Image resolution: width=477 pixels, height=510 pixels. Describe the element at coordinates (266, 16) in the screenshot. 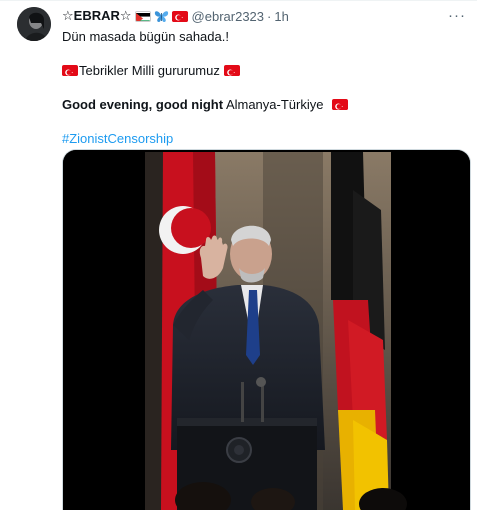

I see `tweet-header: ☆EBRAR☆ @ebrar2323 · 1h` at that location.